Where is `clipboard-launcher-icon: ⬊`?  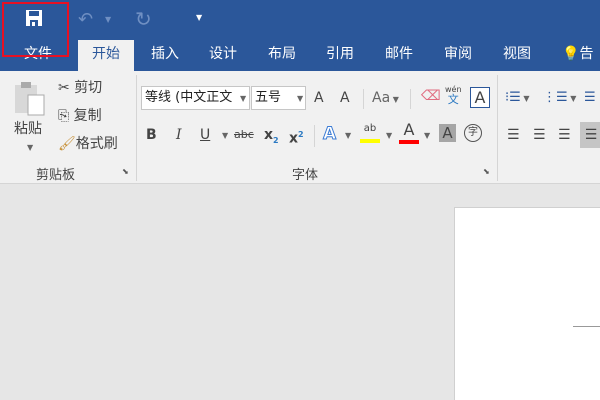
clipboard-launcher-icon: ⬊ is located at coordinates (125, 171).